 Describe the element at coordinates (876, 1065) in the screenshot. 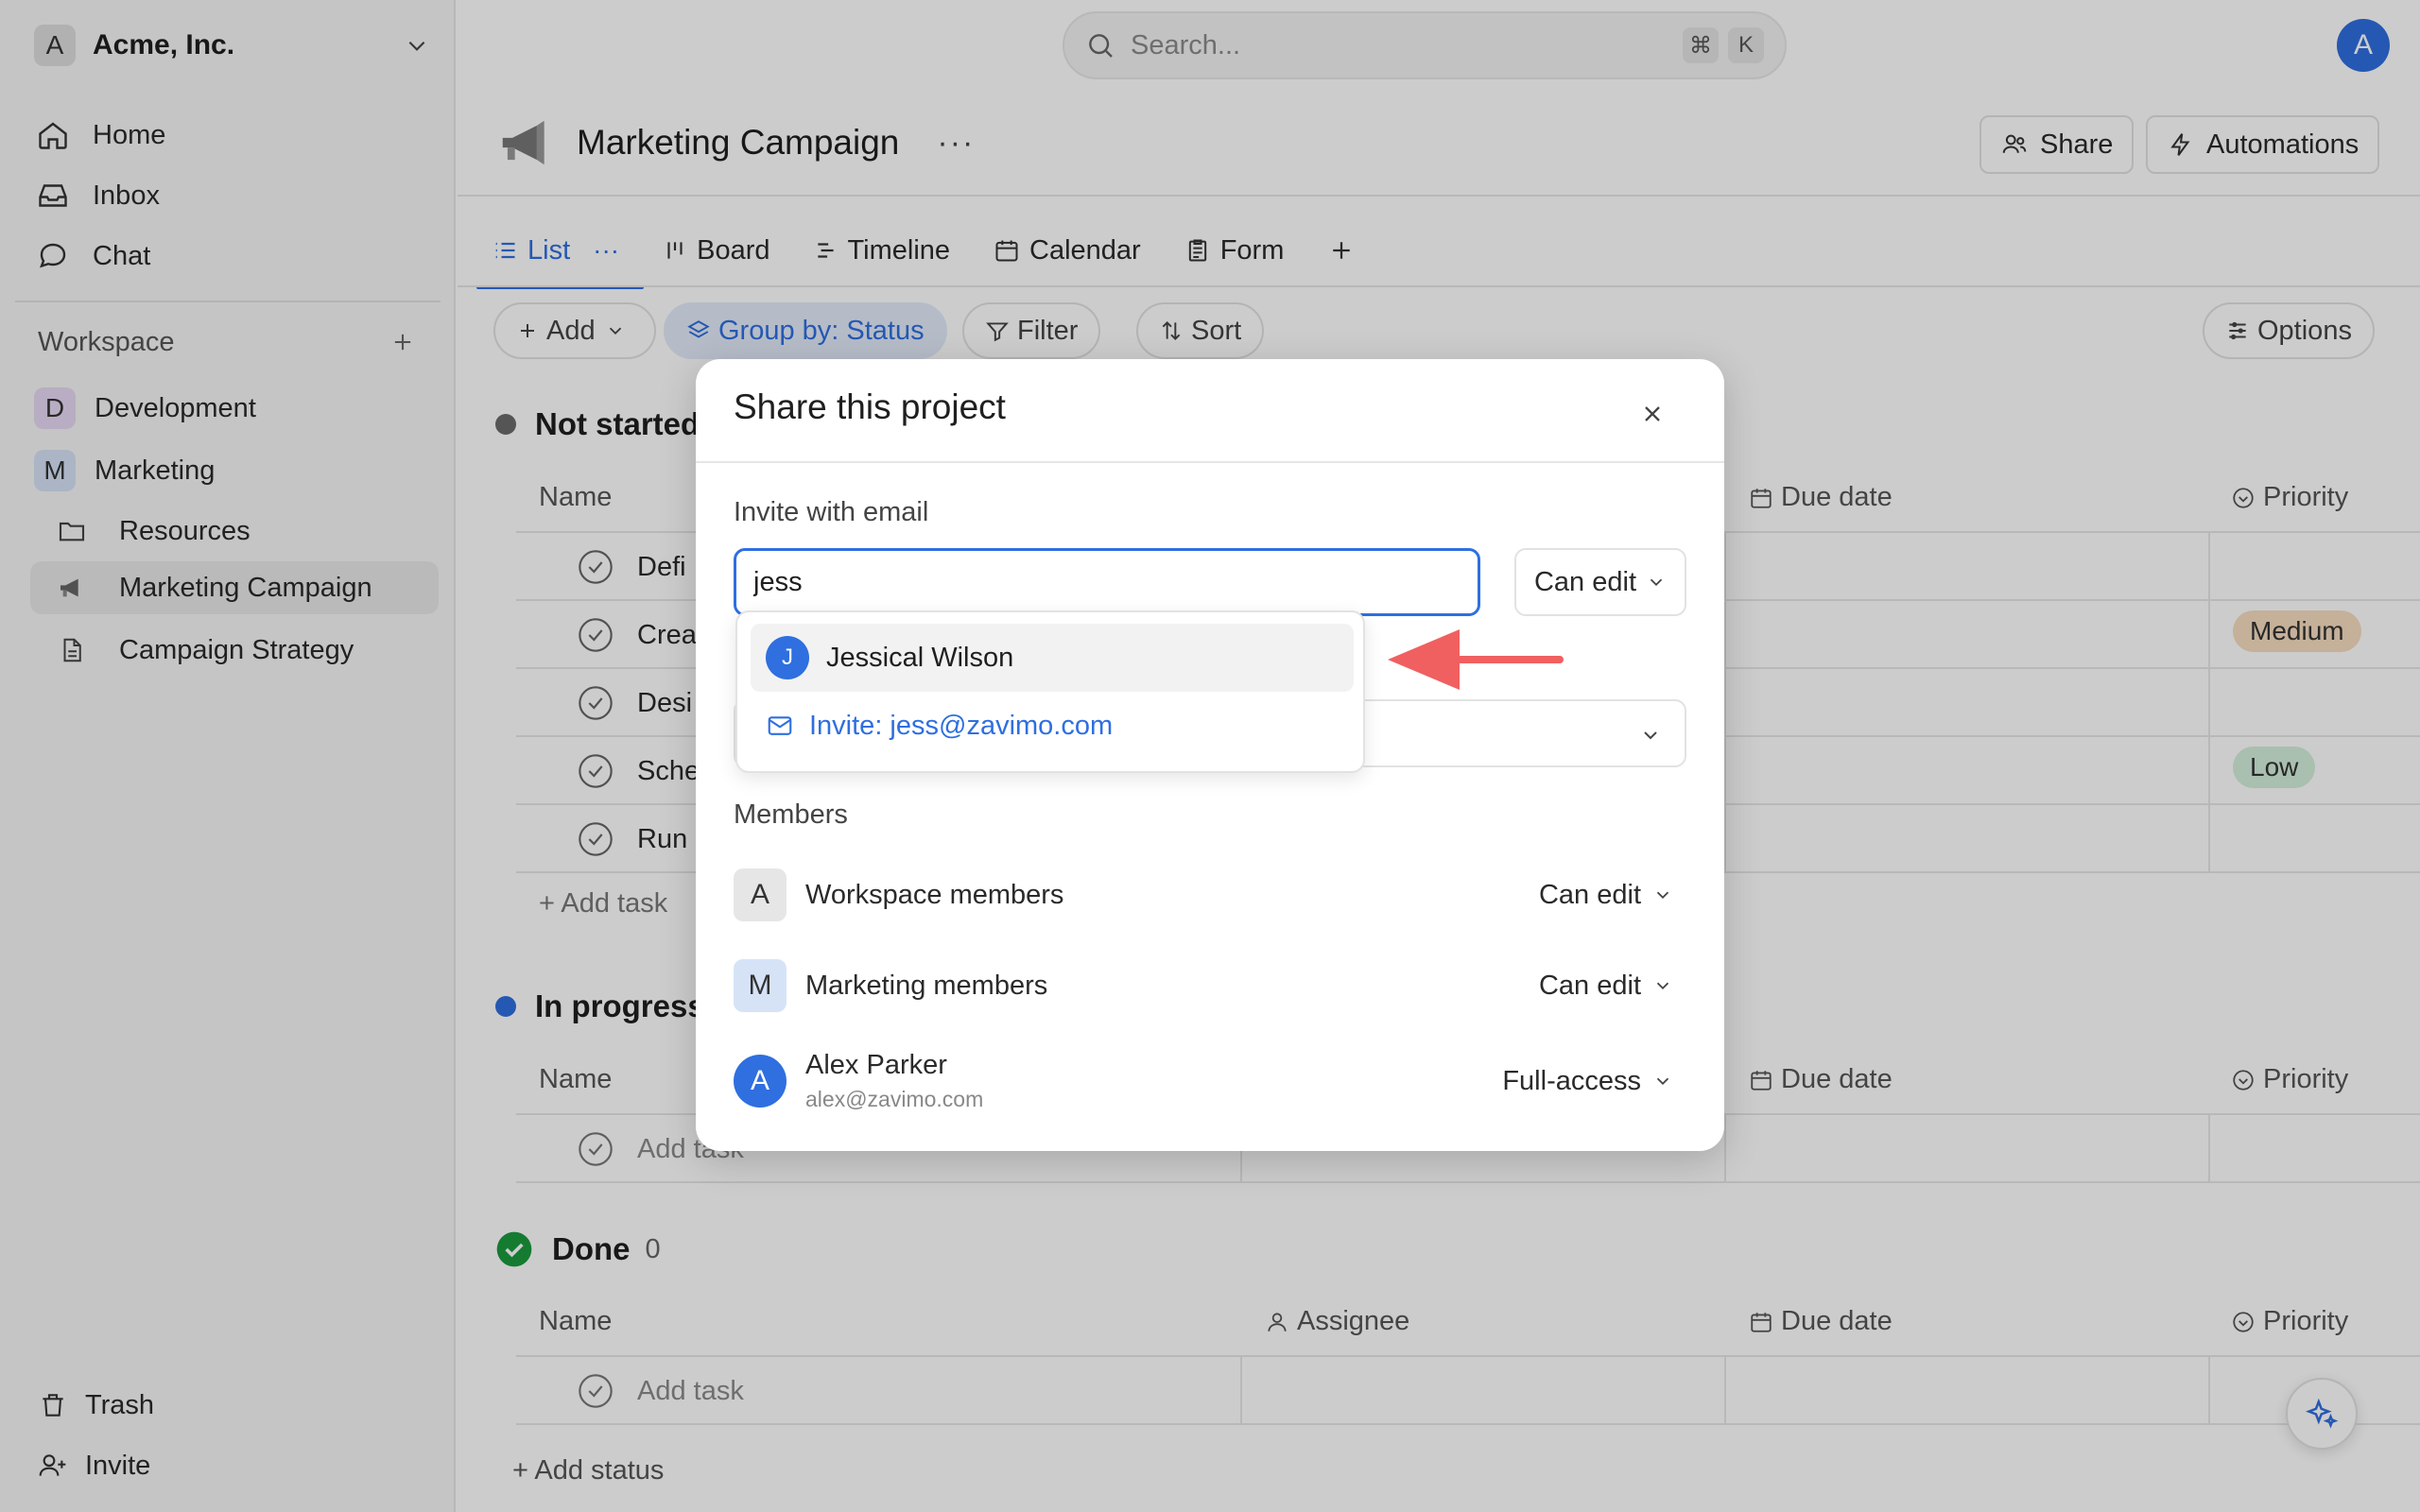

I see `member-name: Alex Parker` at that location.